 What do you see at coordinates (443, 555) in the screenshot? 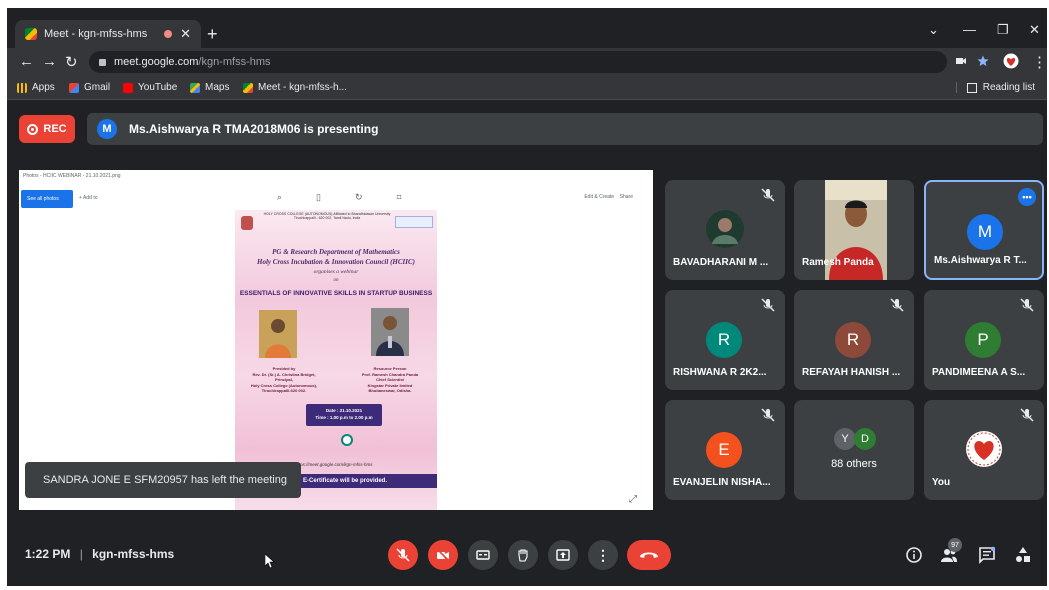
I see `camera-toggle-button` at bounding box center [443, 555].